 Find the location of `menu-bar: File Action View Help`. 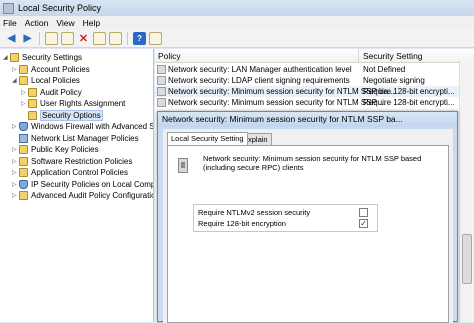

menu-bar: File Action View Help is located at coordinates (237, 23).